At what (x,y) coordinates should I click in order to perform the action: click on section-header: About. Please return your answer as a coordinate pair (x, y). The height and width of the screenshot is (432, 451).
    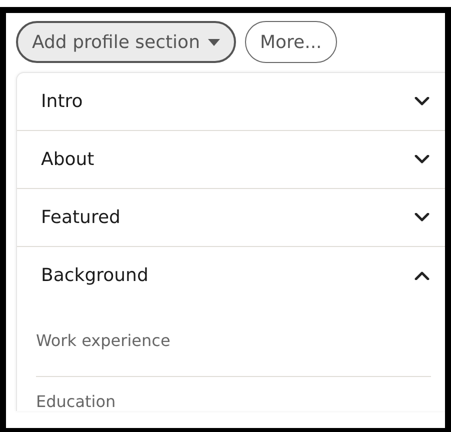
    Looking at the image, I should click on (231, 159).